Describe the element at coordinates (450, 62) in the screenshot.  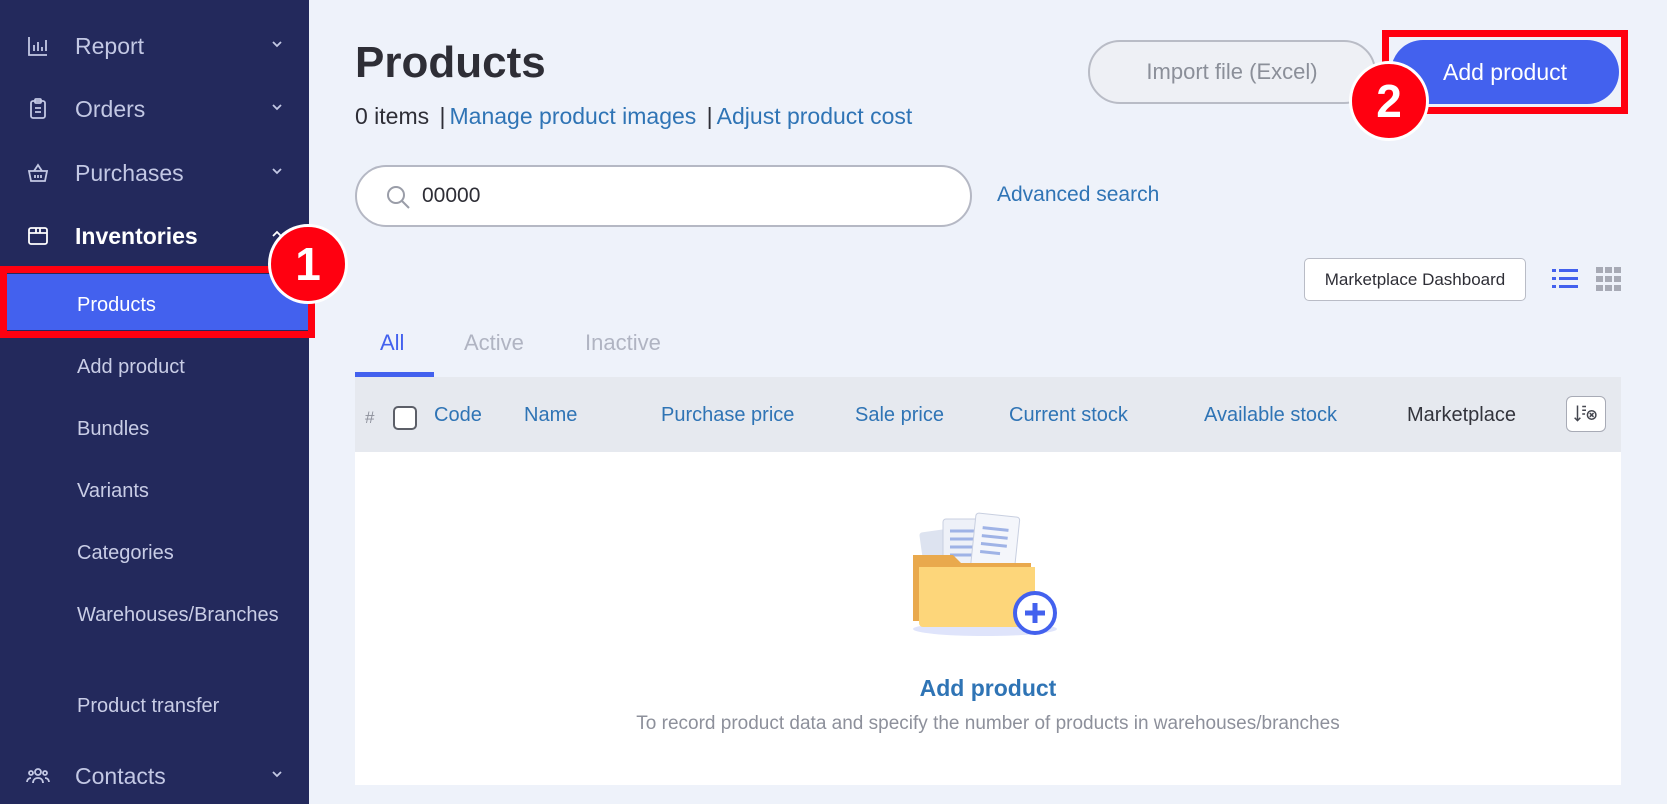
I see `page-title: Products` at that location.